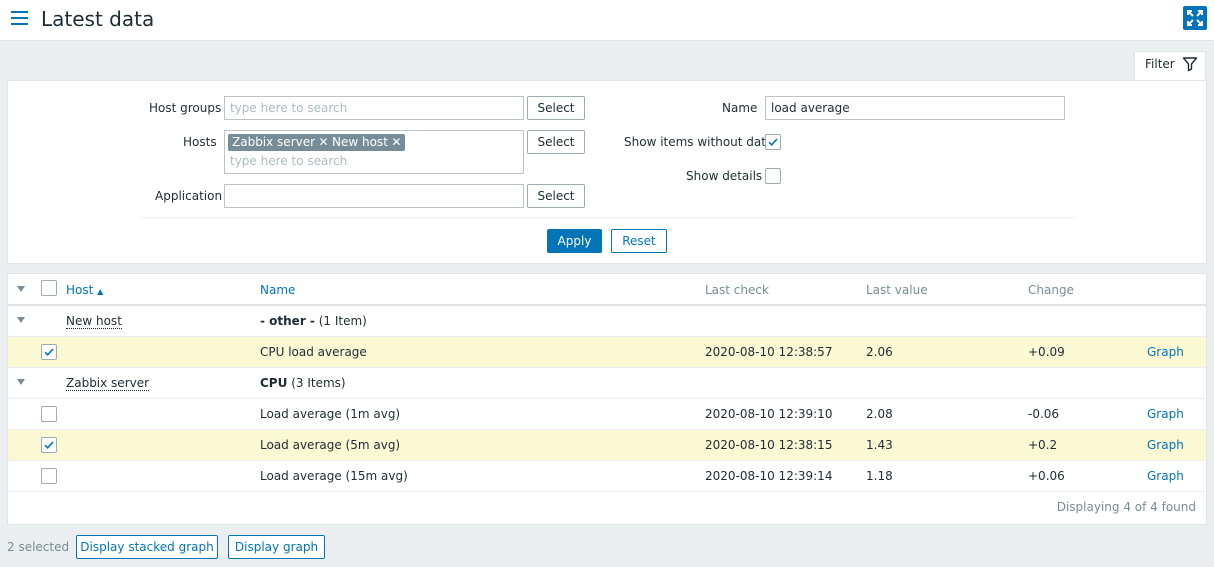  I want to click on item-last-check: 2020-08-10 12:39:10, so click(769, 414).